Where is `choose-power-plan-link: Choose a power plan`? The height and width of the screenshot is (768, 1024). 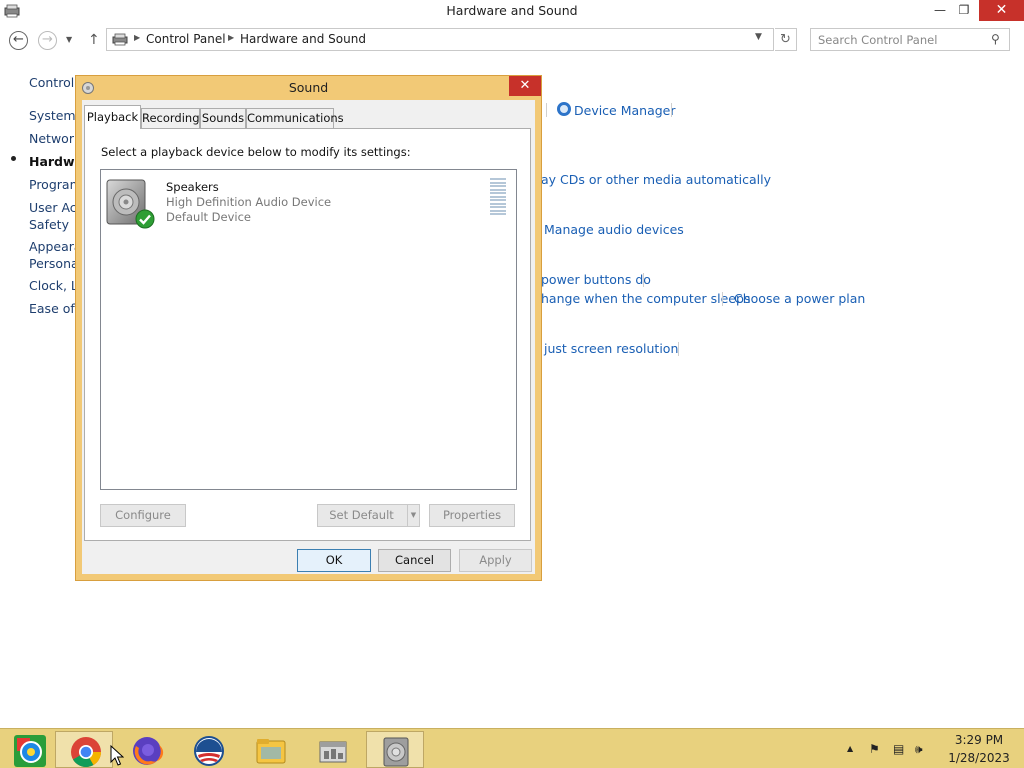 choose-power-plan-link: Choose a power plan is located at coordinates (799, 298).